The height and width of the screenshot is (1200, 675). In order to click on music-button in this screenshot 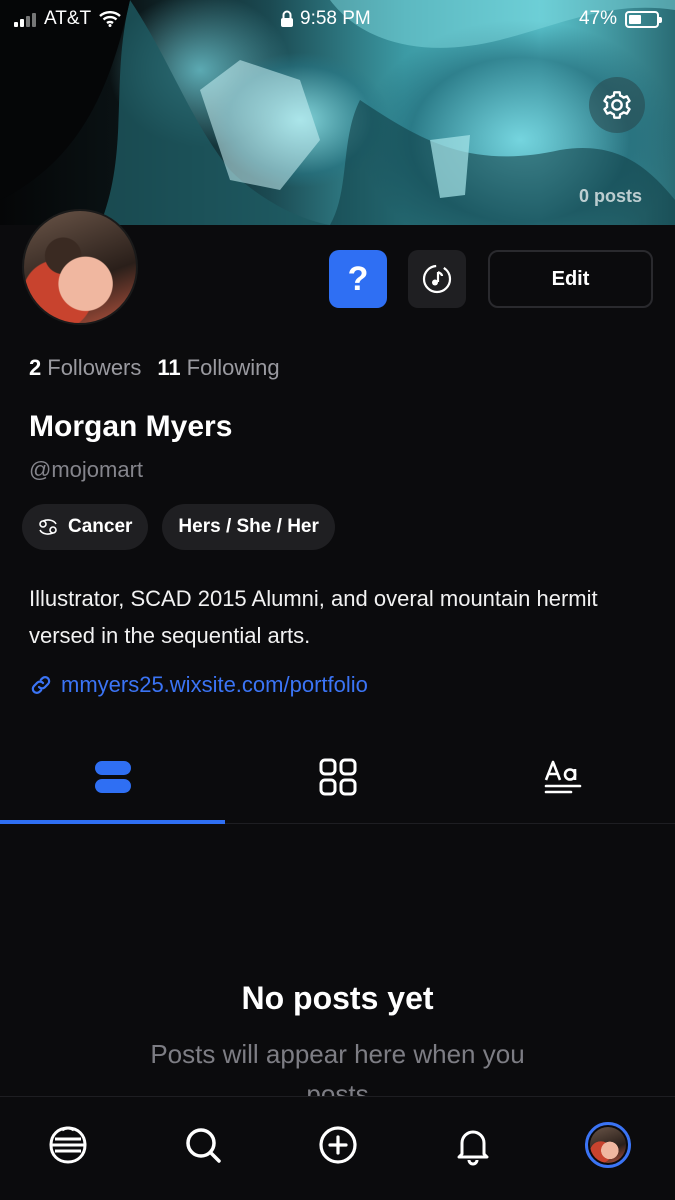, I will do `click(437, 279)`.